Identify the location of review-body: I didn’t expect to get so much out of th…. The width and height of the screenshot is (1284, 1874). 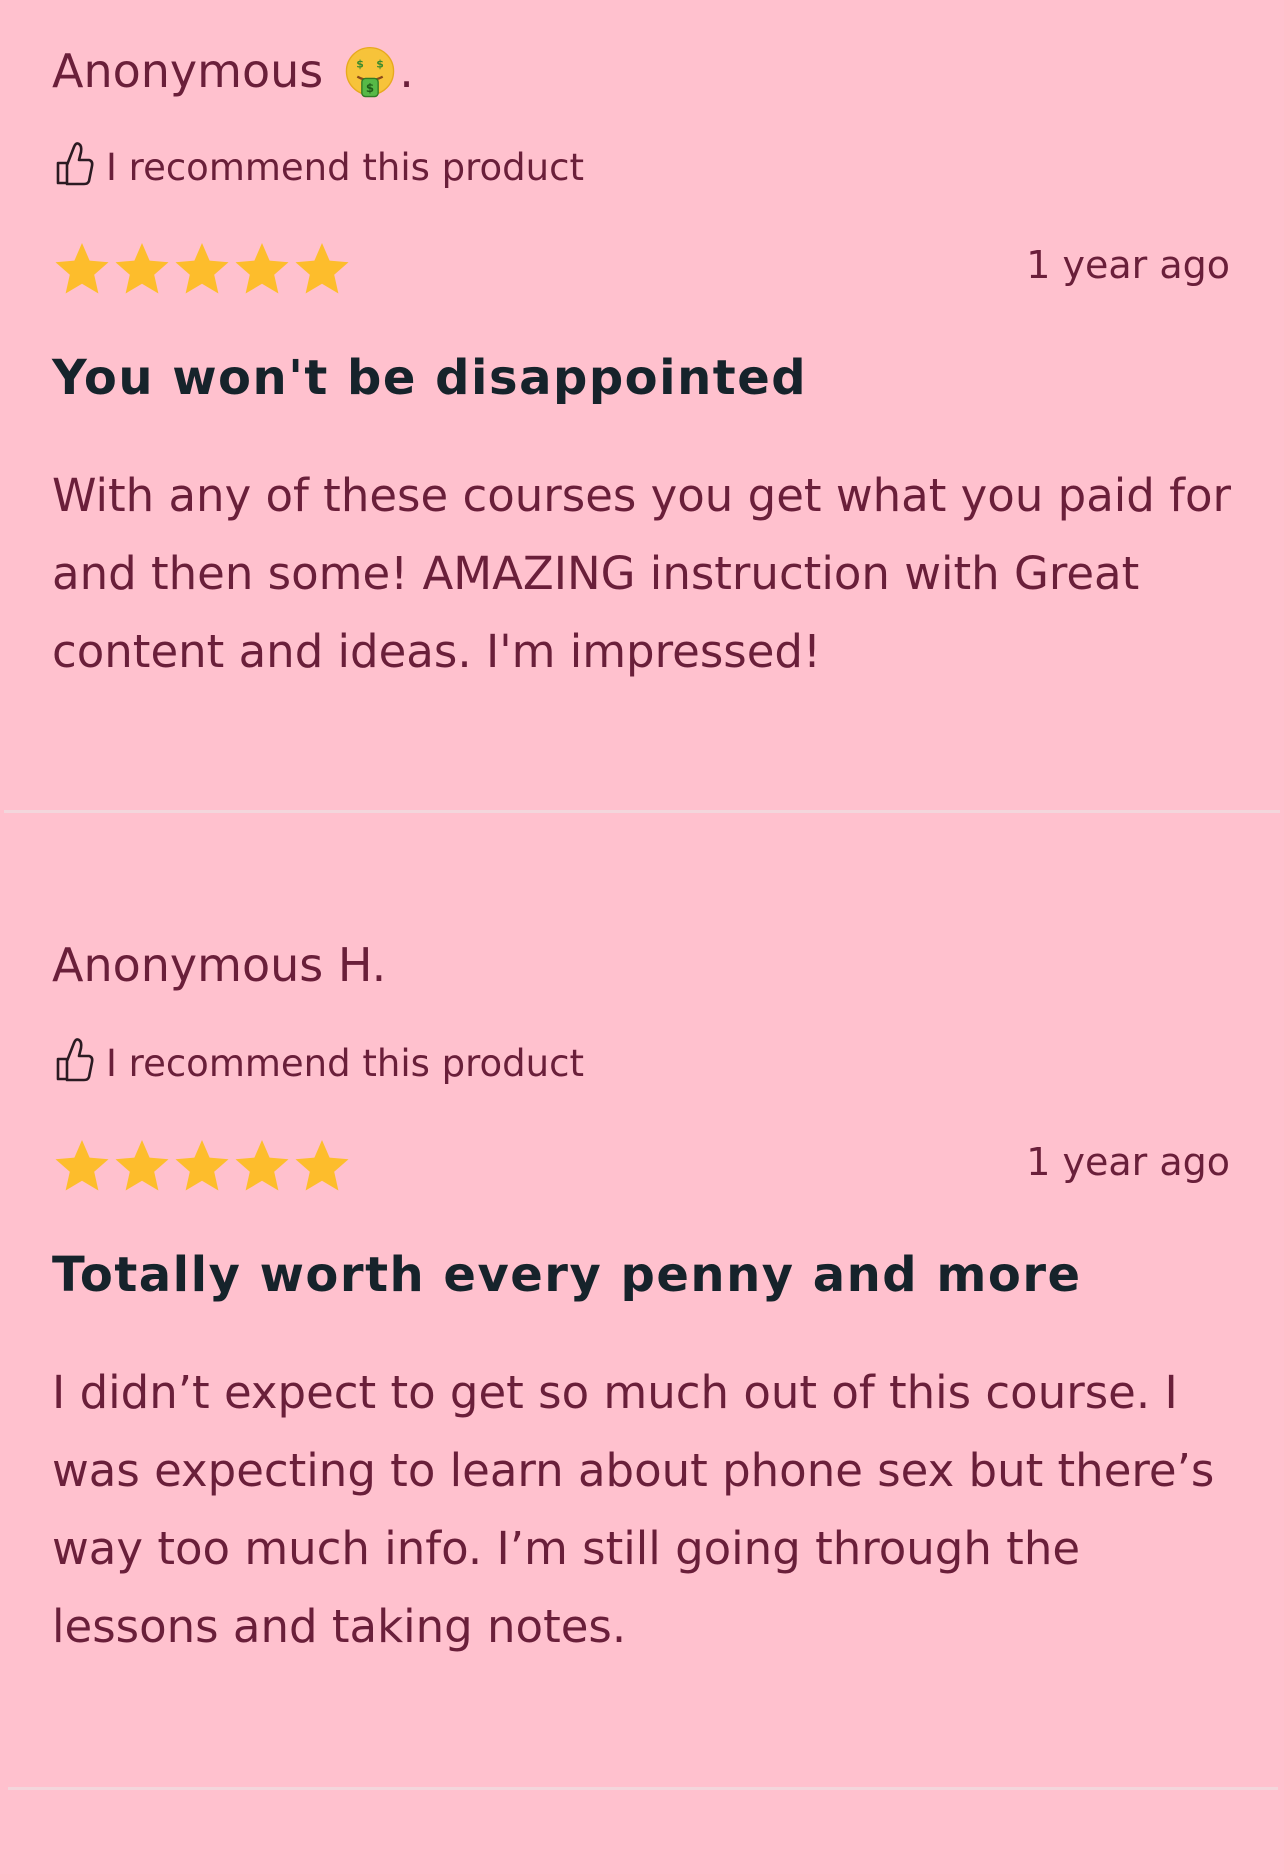
(633, 1509).